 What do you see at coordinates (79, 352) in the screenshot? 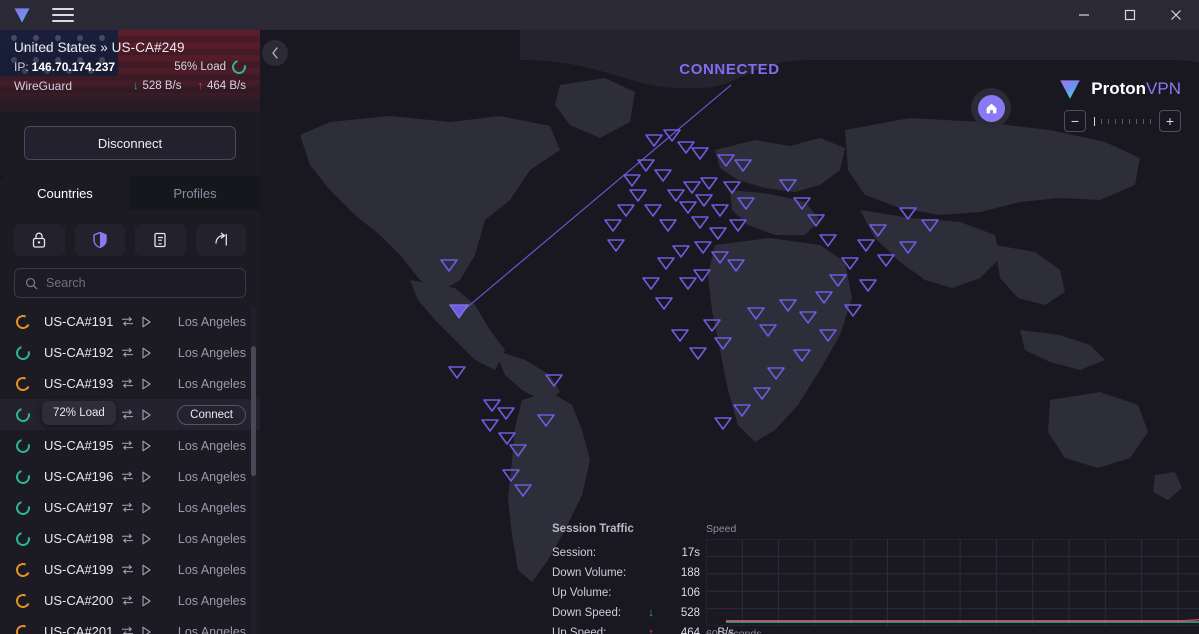
I see `server-name: US-CA#192` at bounding box center [79, 352].